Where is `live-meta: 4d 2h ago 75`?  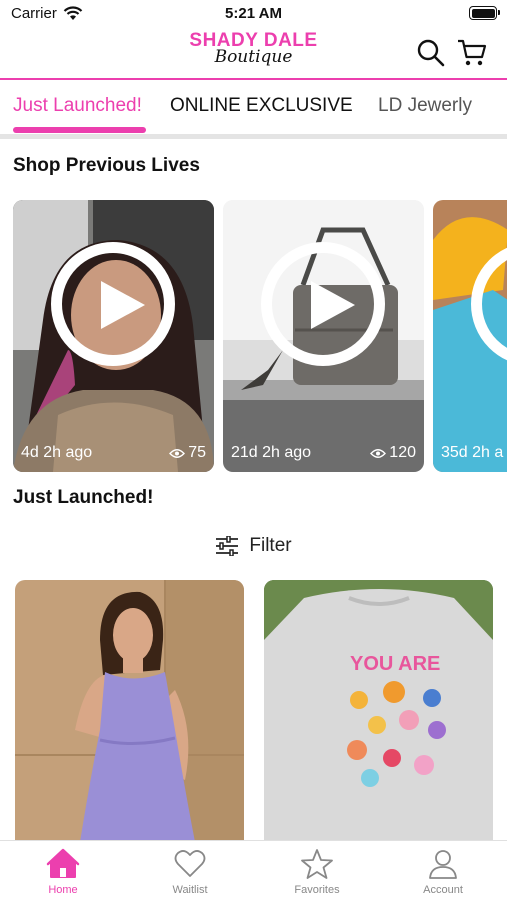
live-meta: 4d 2h ago 75 is located at coordinates (113, 453).